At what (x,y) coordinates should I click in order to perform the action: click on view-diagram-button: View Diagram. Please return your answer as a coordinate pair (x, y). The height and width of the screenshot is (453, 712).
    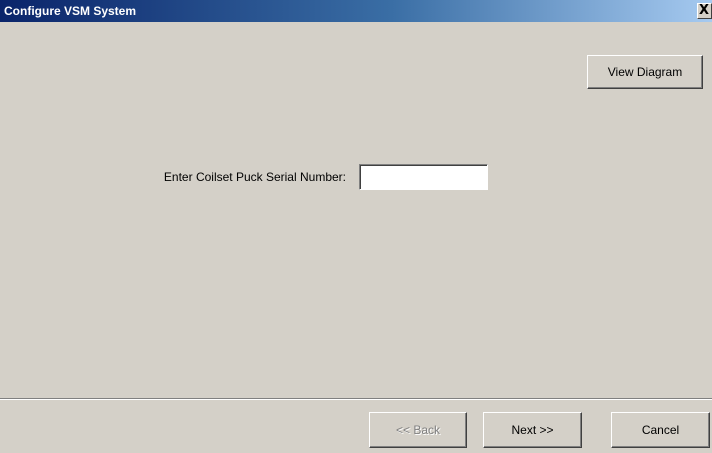
    Looking at the image, I should click on (645, 72).